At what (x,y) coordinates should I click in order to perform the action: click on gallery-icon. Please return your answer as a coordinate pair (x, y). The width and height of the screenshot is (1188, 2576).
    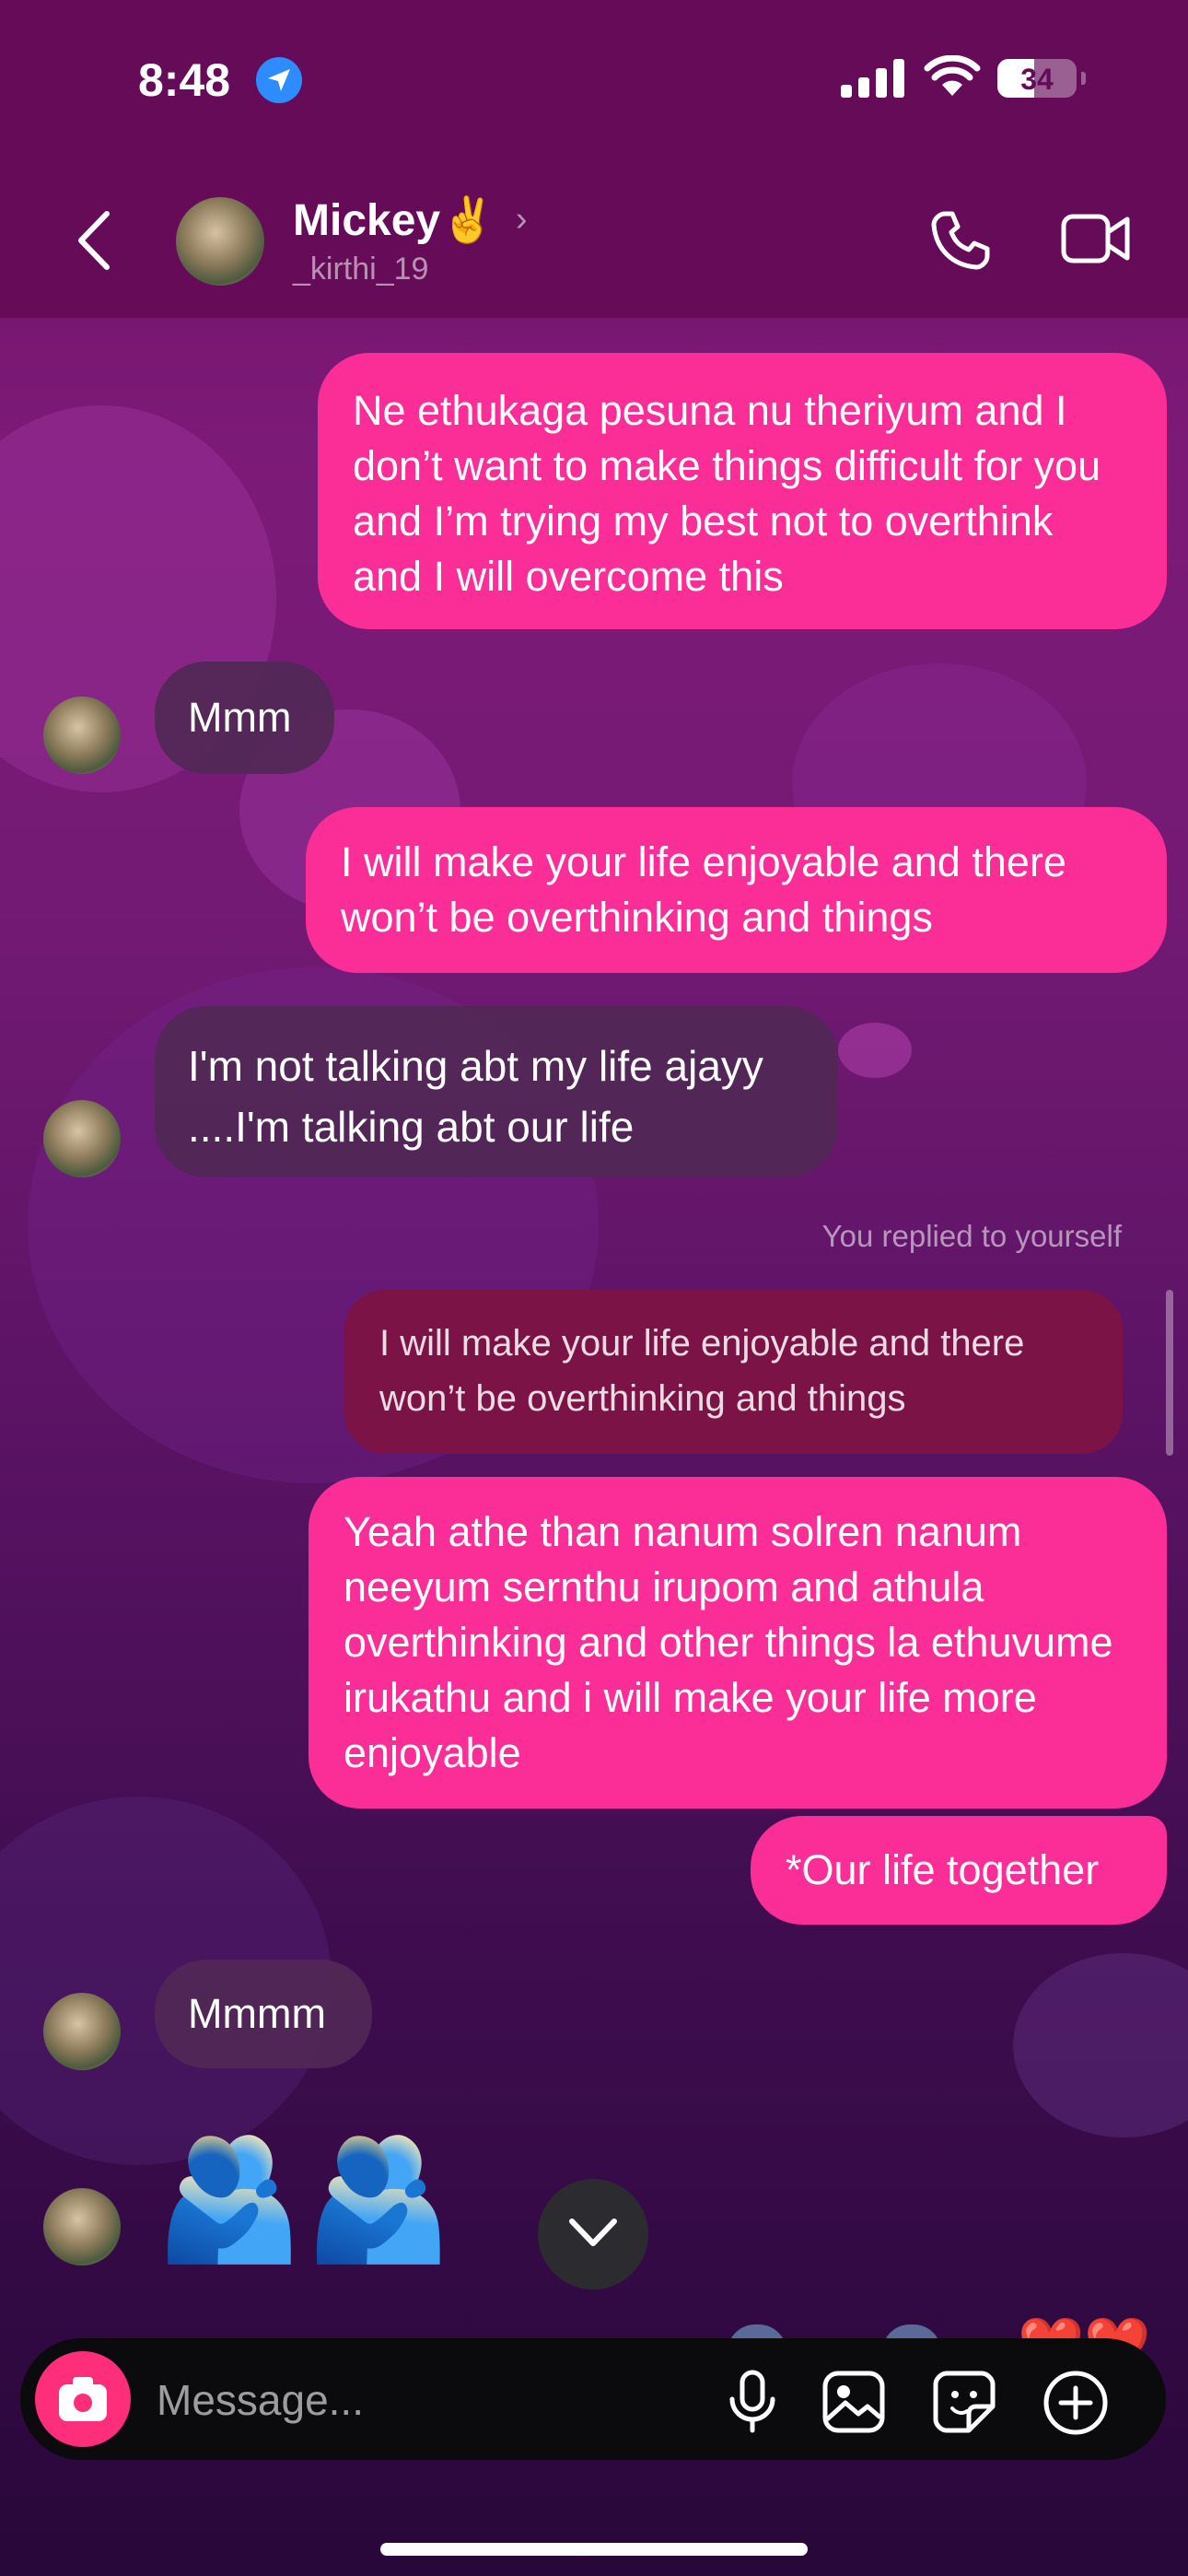
    Looking at the image, I should click on (853, 2402).